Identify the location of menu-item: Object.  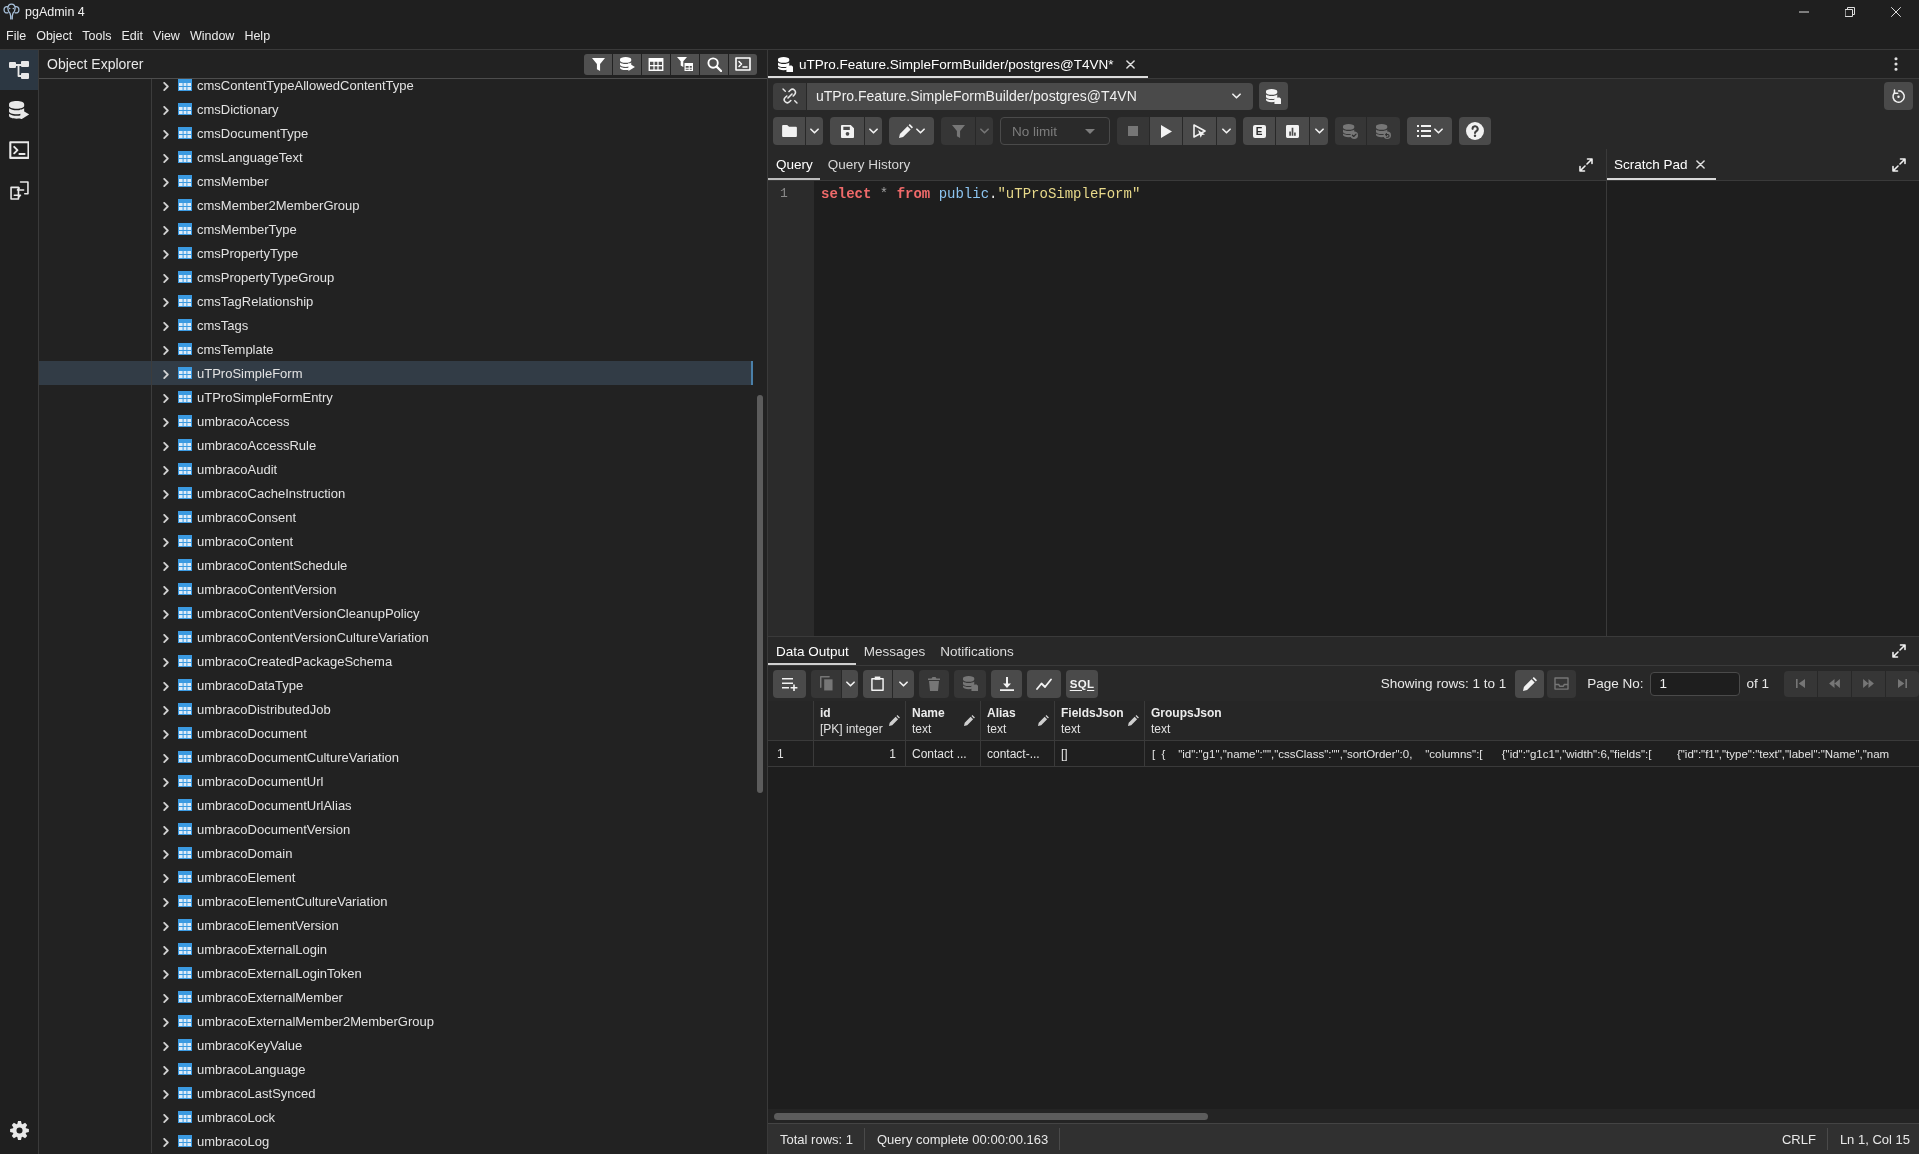
(54, 36).